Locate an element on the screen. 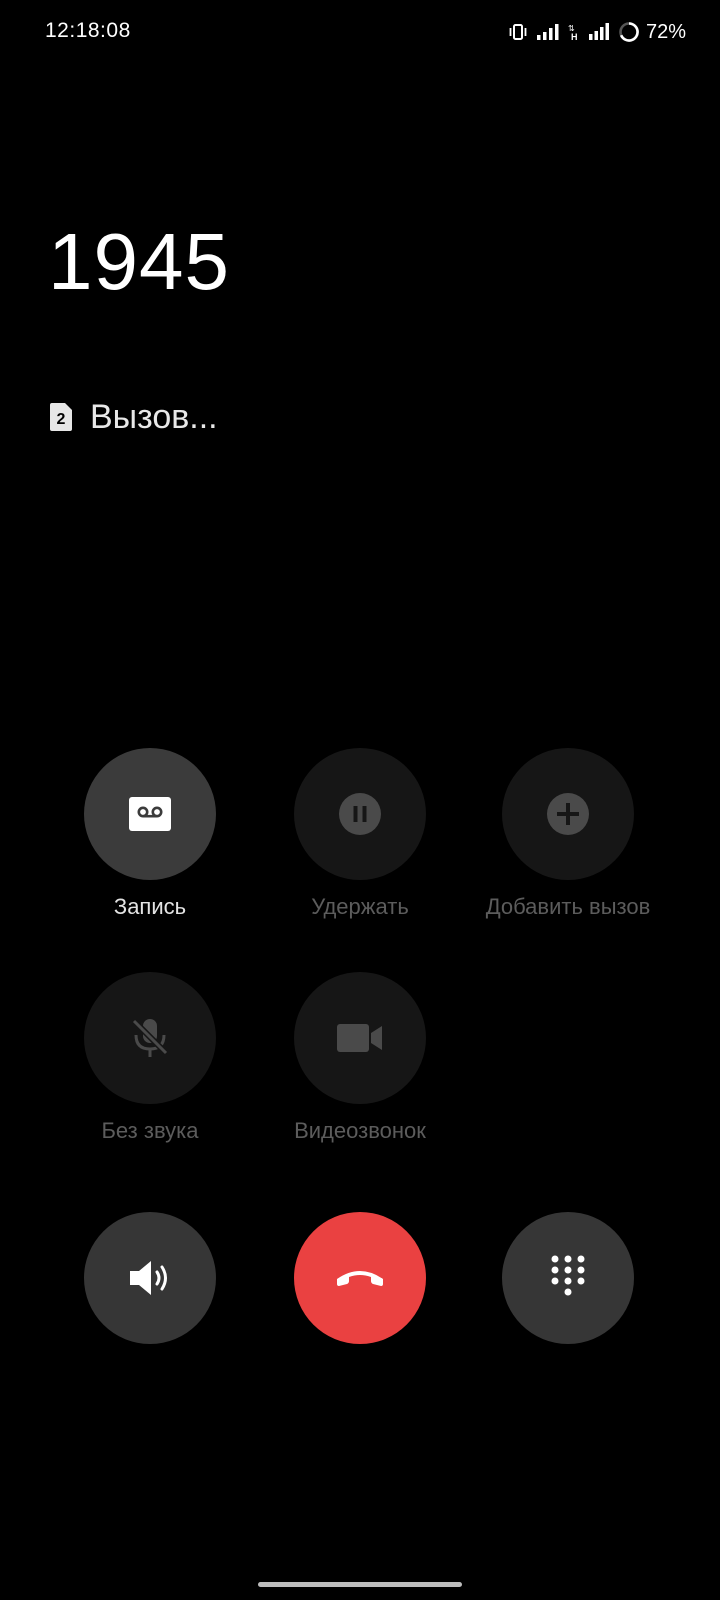 This screenshot has height=1600, width=720. add-call-button: Добавить вызов is located at coordinates (568, 834).